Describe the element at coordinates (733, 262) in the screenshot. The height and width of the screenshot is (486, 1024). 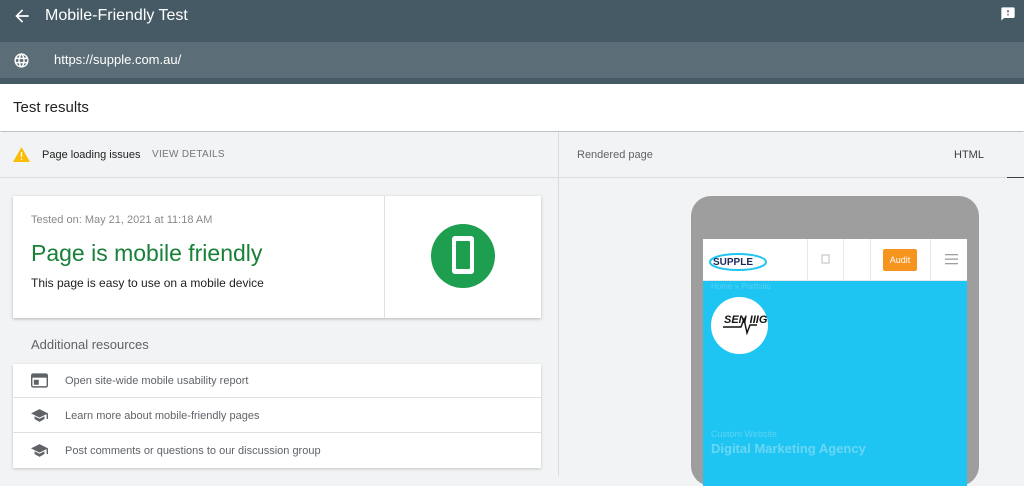
I see `svg-text: SUPPLE` at that location.